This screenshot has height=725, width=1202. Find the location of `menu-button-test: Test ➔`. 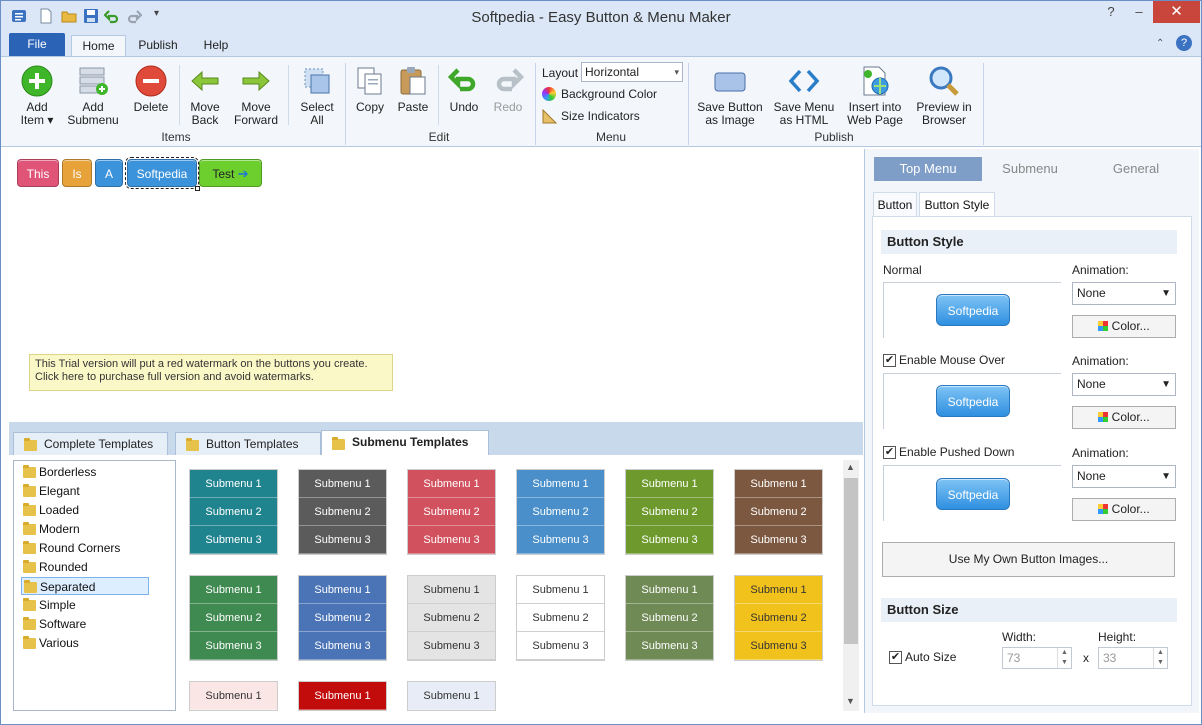

menu-button-test: Test ➔ is located at coordinates (230, 173).